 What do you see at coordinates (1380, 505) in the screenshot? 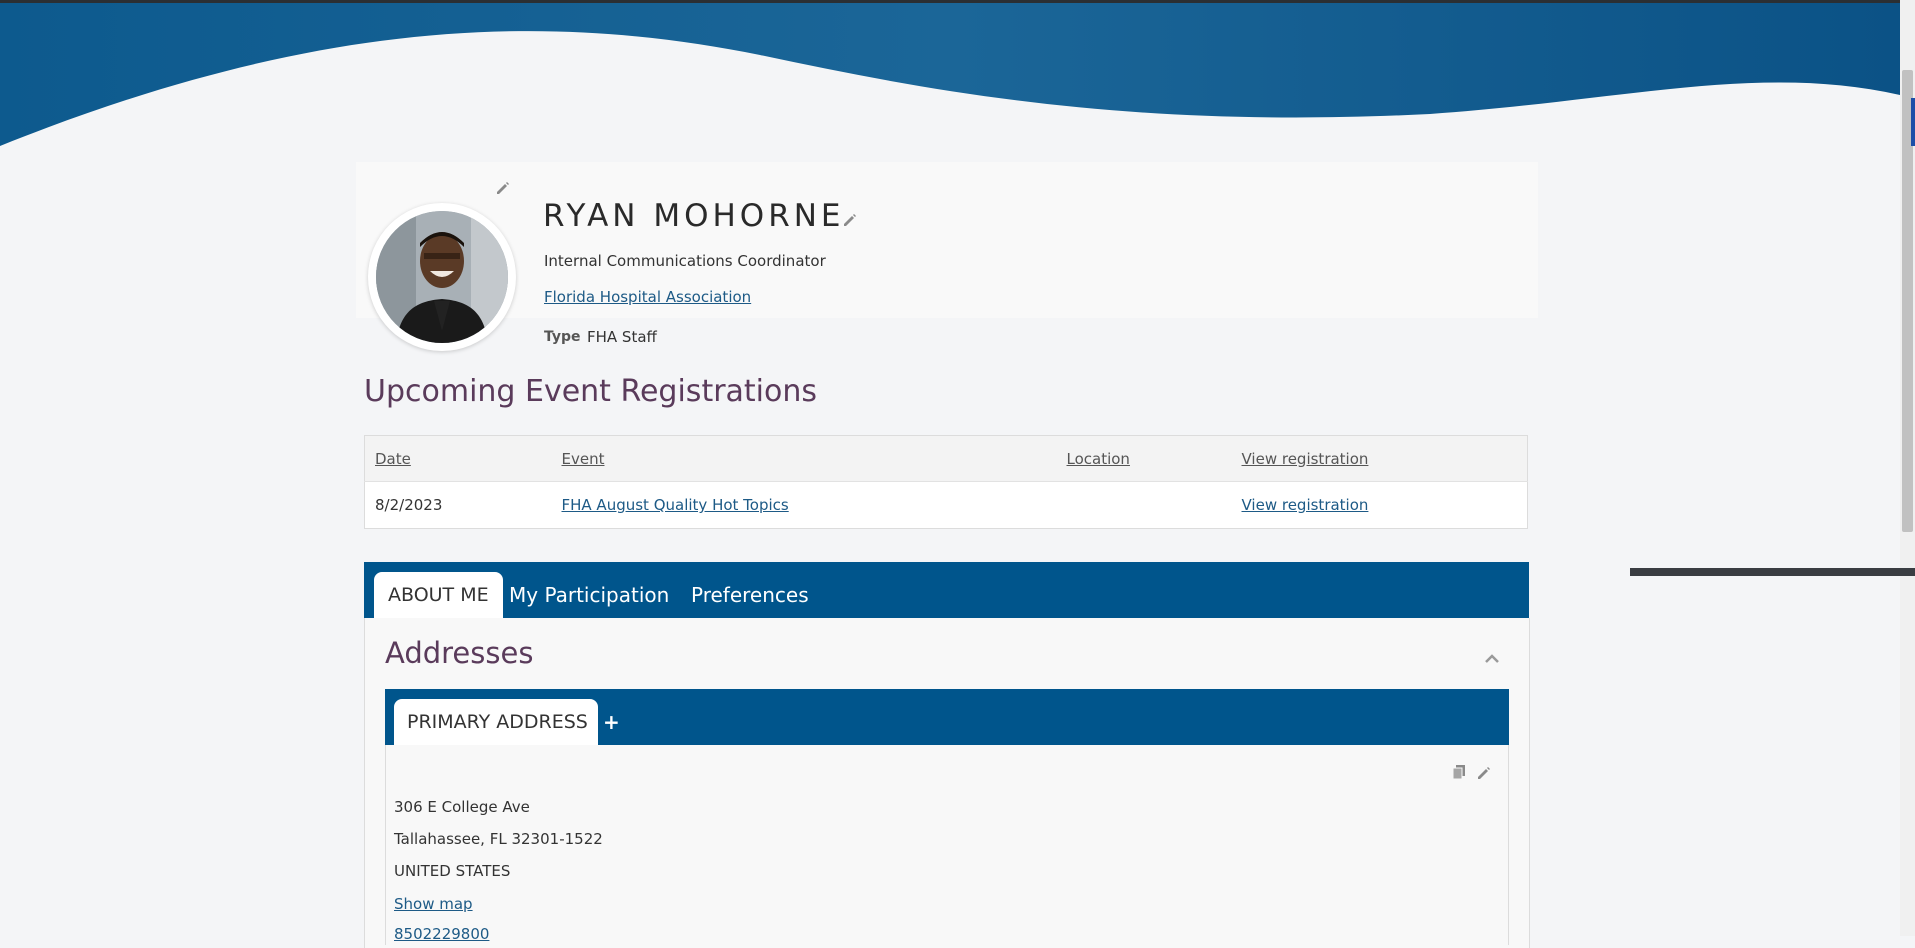
I see `row-view: View registration` at bounding box center [1380, 505].